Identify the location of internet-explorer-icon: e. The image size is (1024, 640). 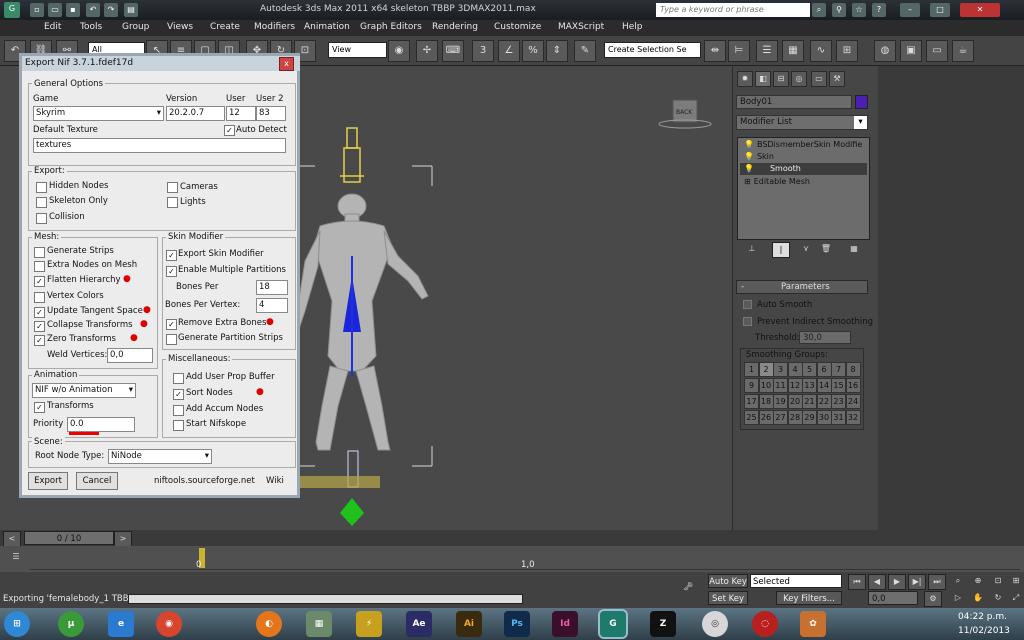
(121, 624).